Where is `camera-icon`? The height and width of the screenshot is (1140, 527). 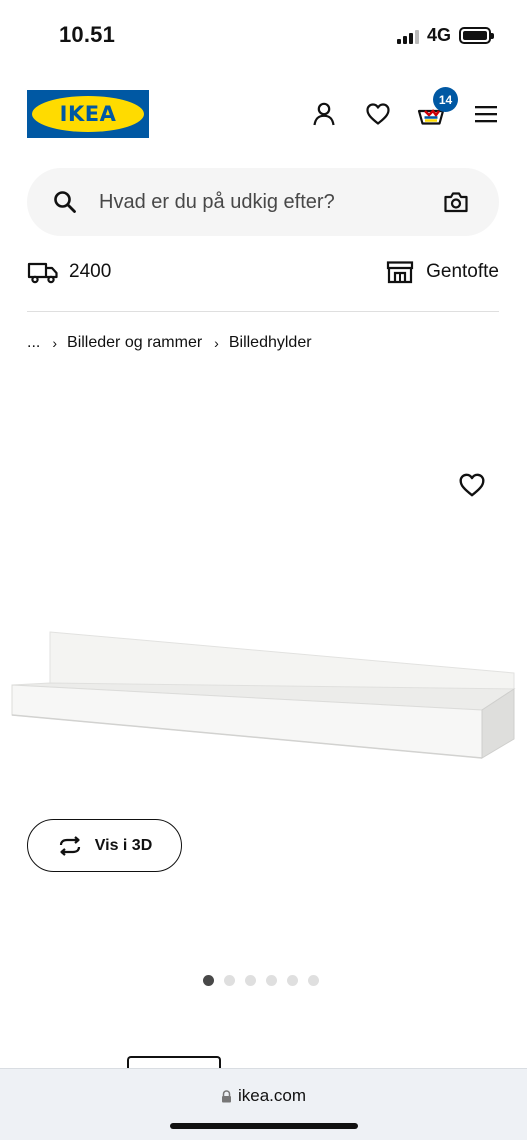 camera-icon is located at coordinates (456, 202).